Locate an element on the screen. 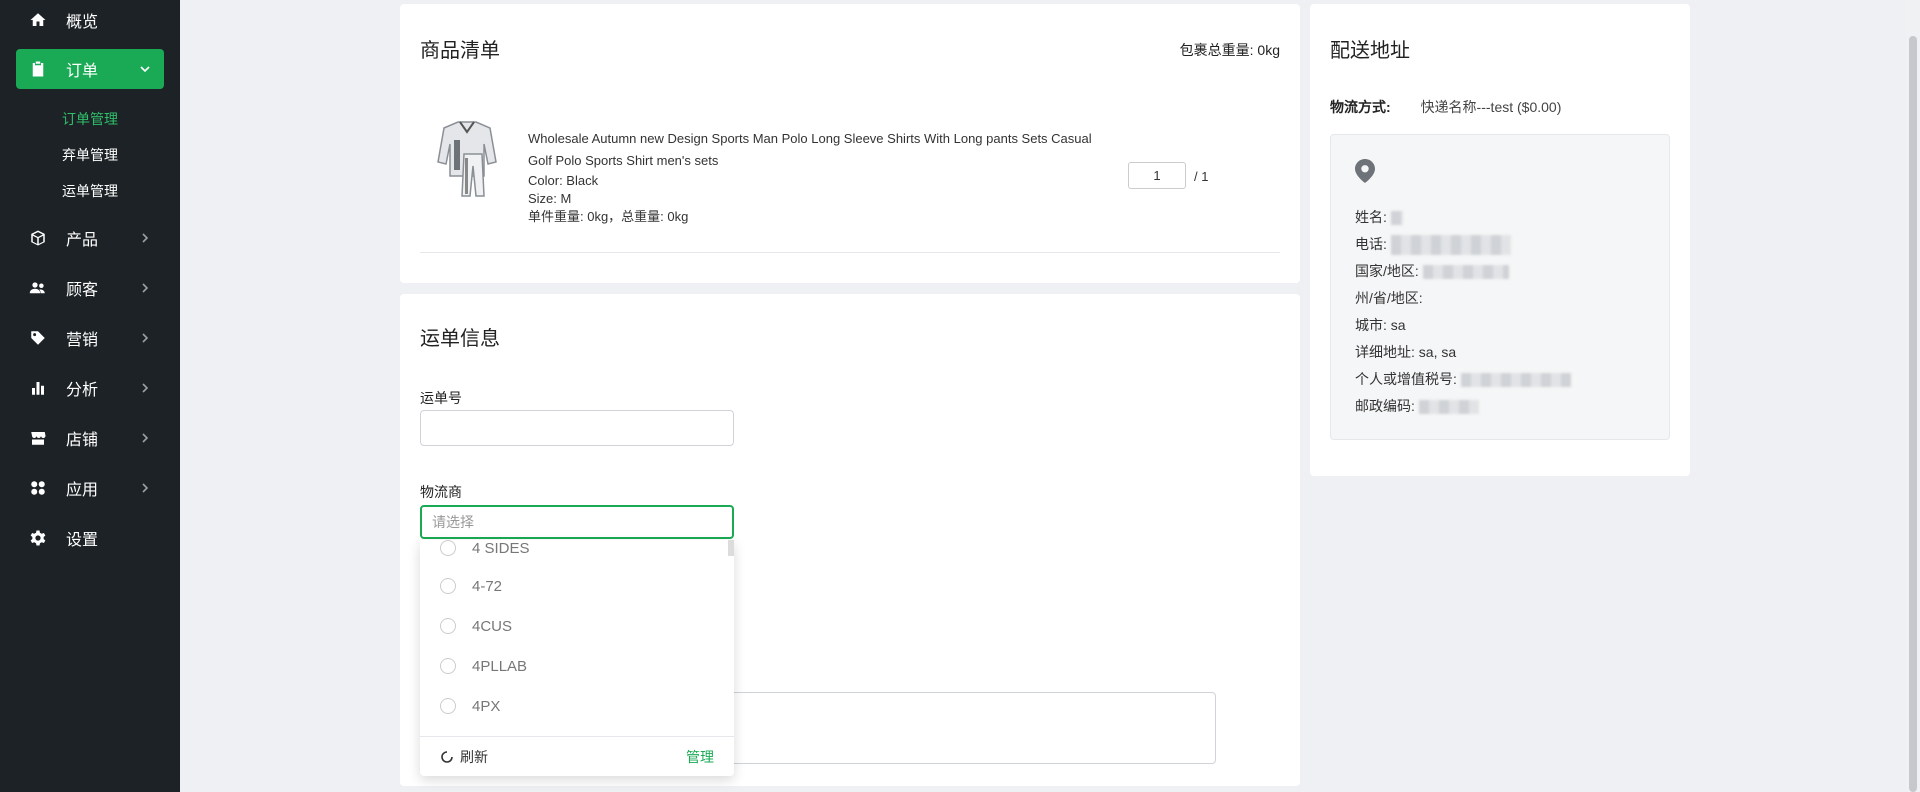 The width and height of the screenshot is (1920, 792). gear-icon is located at coordinates (38, 538).